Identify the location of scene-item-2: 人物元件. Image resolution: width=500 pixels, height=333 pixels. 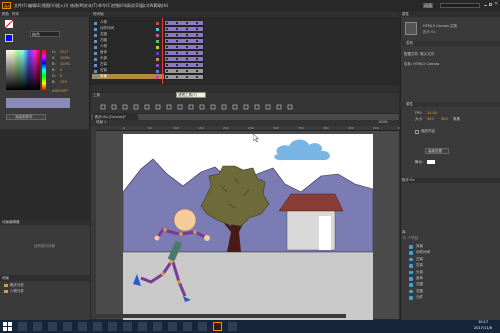
(44, 291).